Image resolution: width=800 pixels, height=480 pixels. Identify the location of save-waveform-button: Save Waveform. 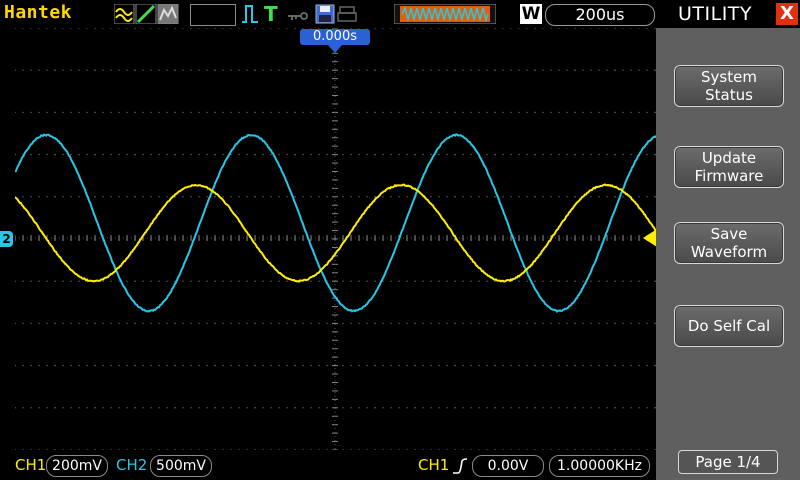
(729, 243).